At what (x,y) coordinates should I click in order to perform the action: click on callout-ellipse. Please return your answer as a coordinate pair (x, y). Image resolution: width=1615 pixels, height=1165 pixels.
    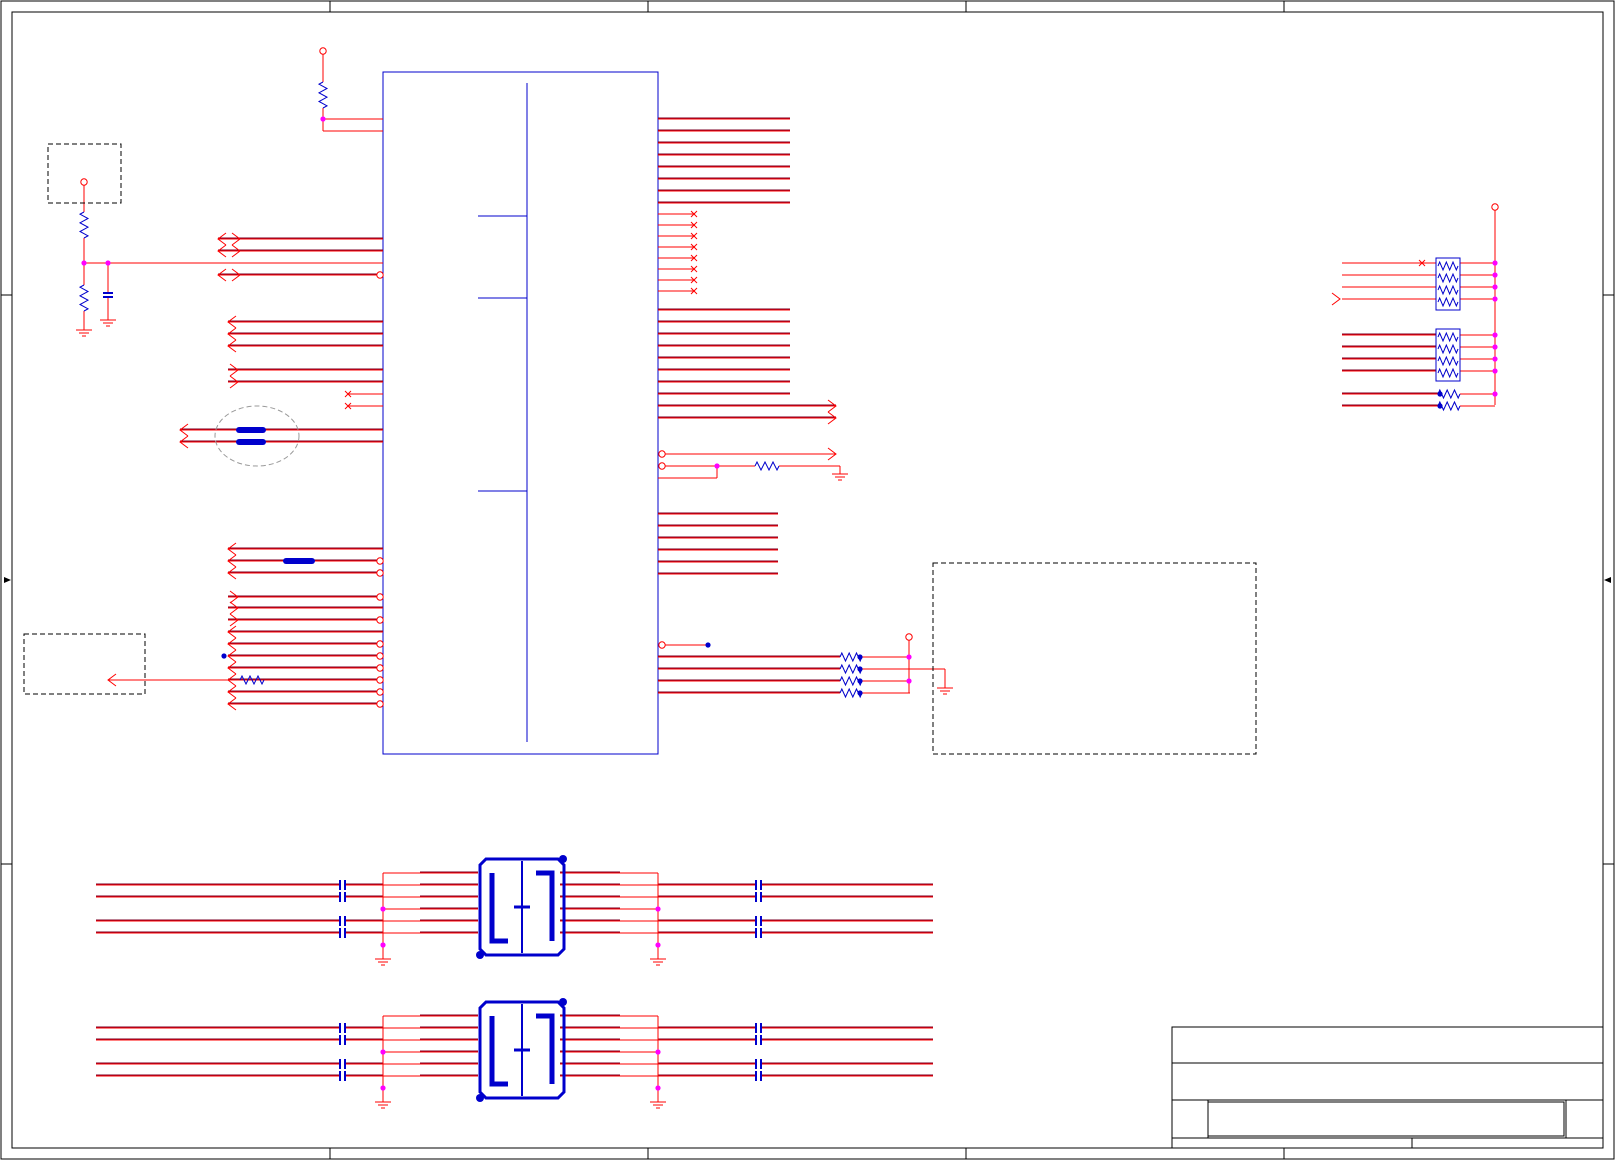
    Looking at the image, I should click on (257, 436).